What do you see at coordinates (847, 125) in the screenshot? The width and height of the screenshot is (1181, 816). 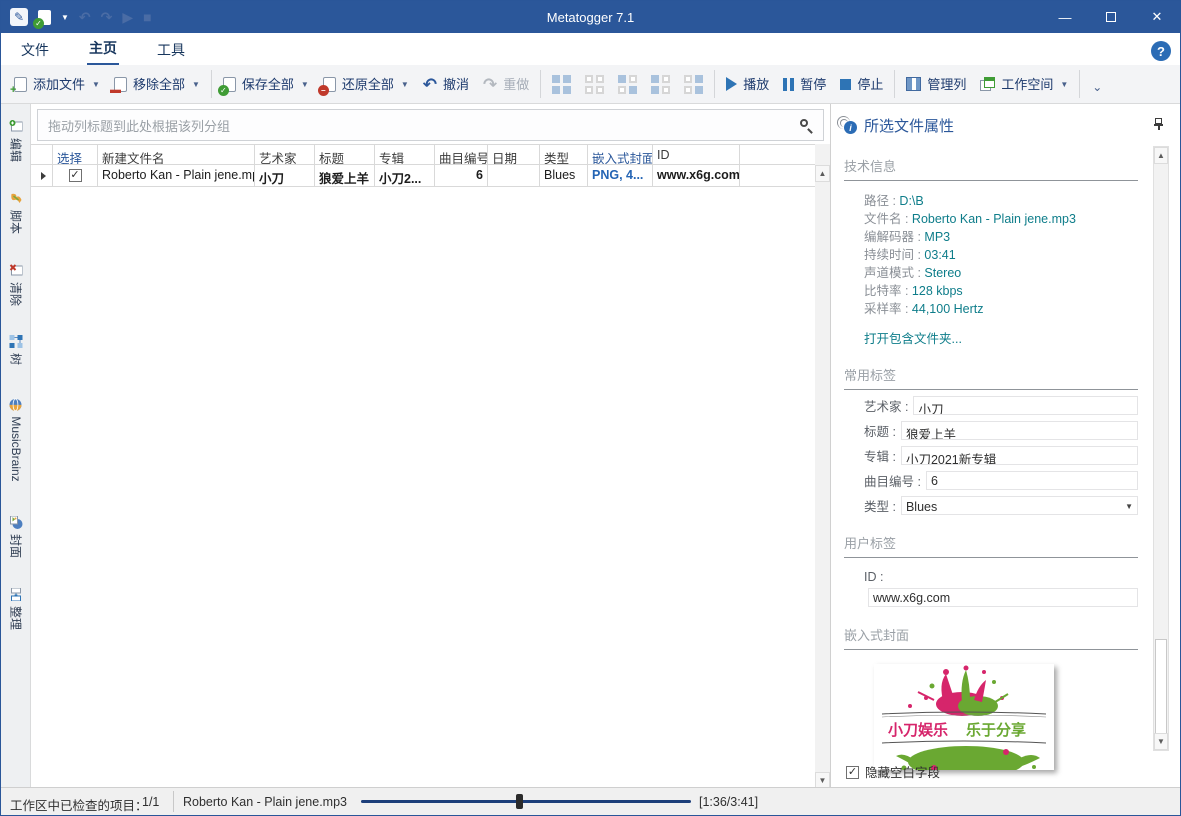 I see `file-properties-icon: i` at bounding box center [847, 125].